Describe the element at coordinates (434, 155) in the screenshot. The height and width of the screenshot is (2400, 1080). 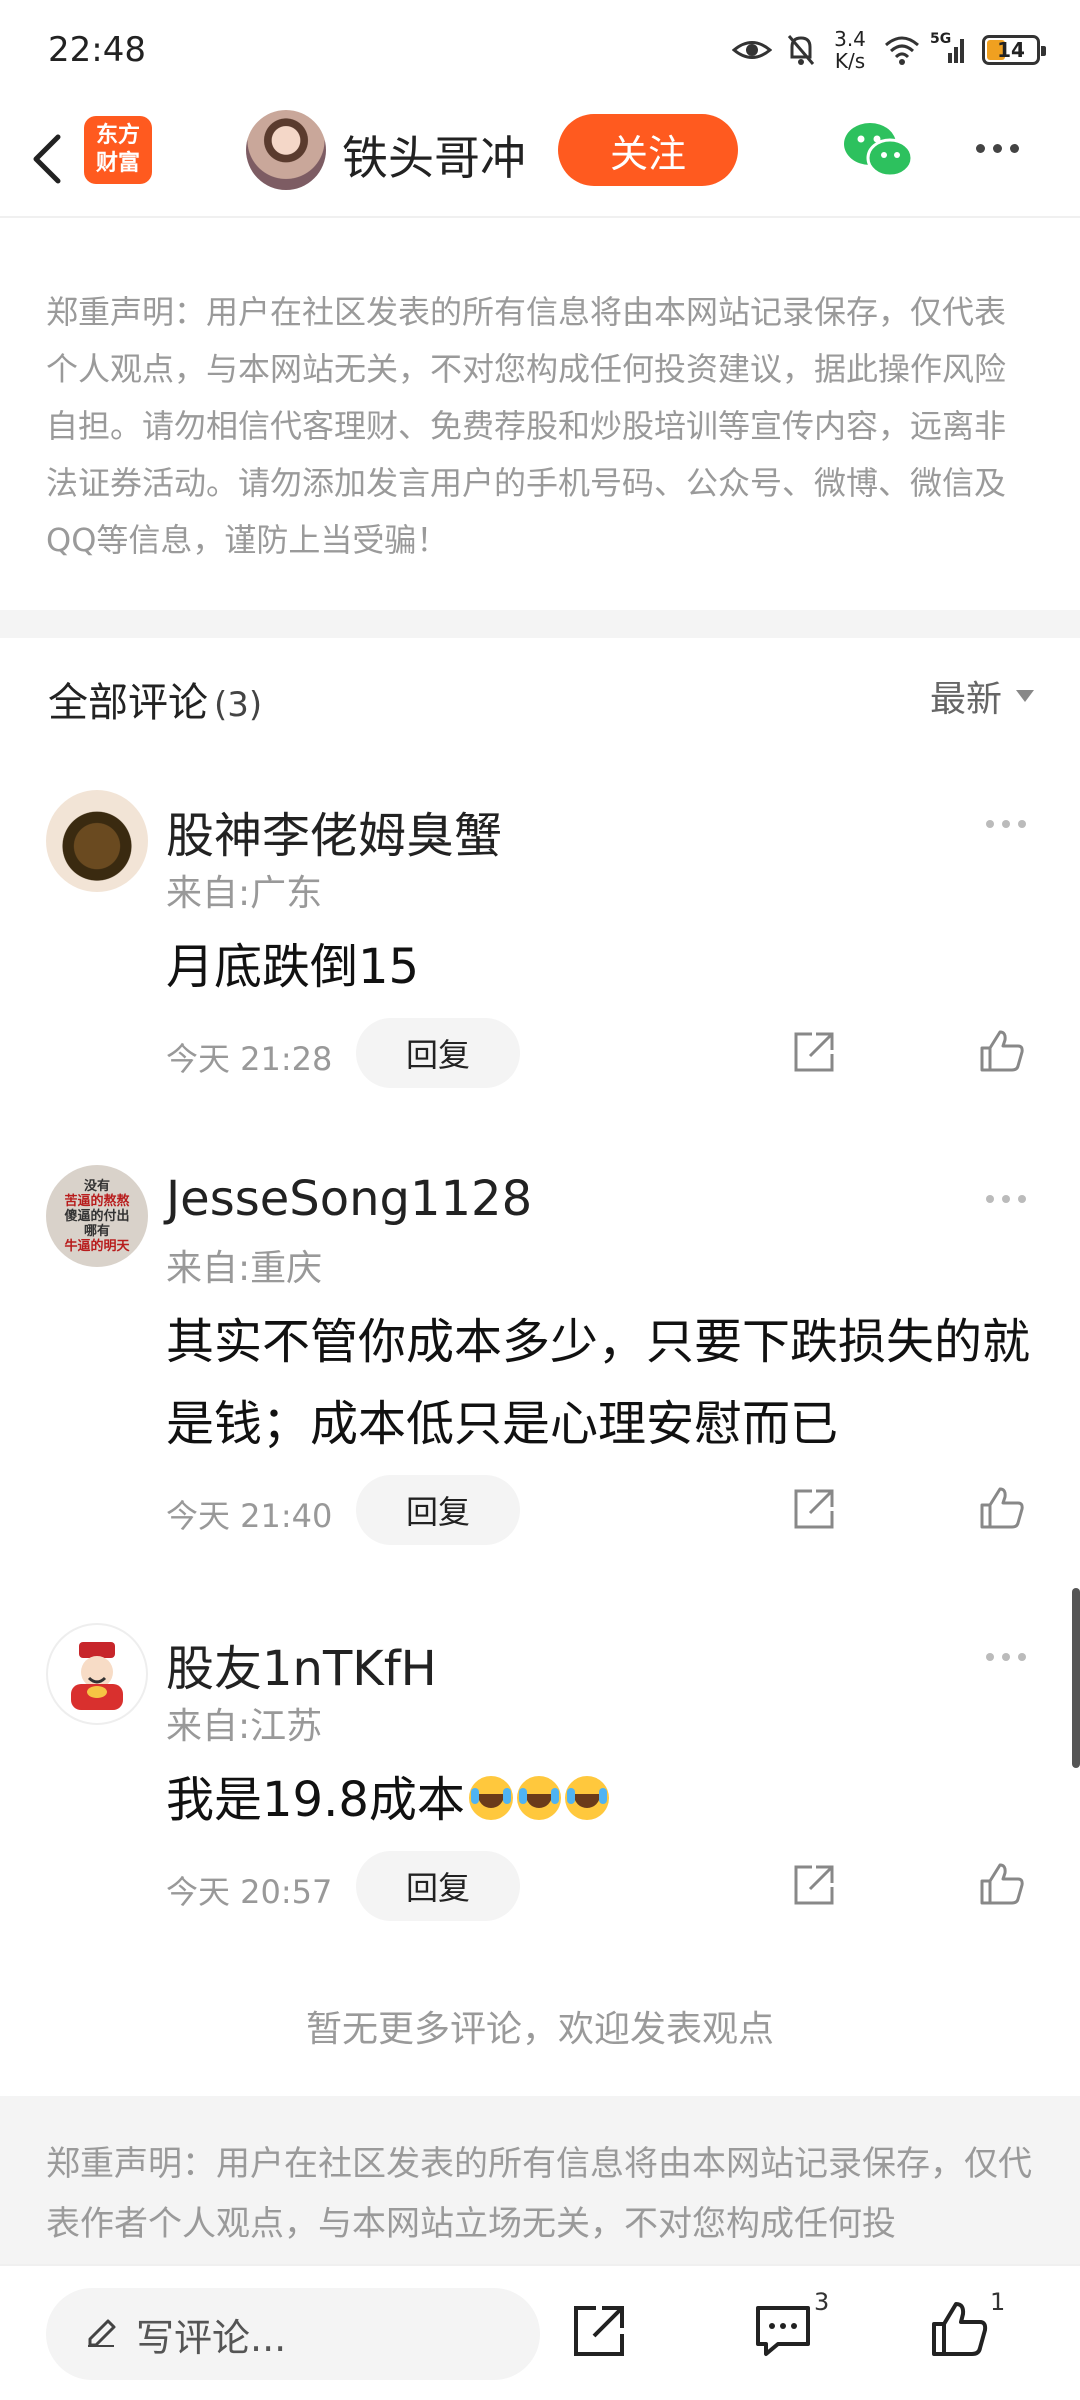
I see `page-title: 铁头哥冲` at that location.